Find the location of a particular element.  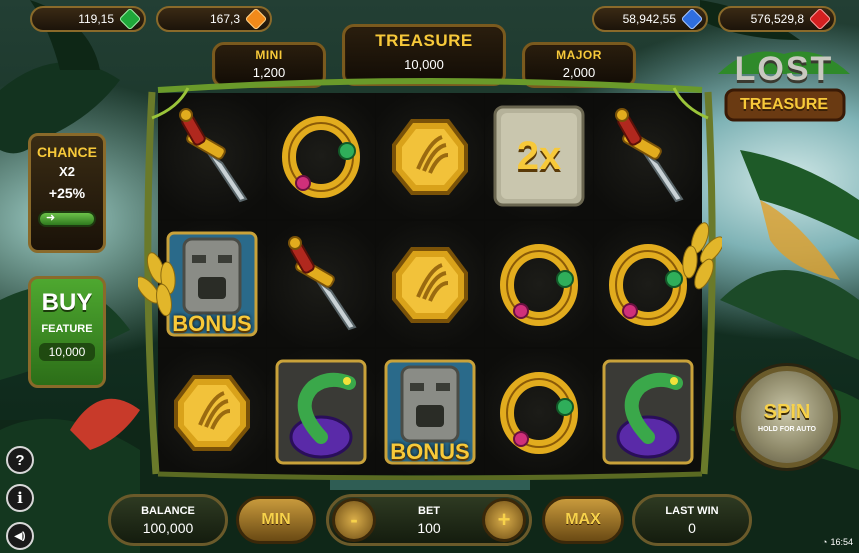

reel-cell-multiplier: 2x is located at coordinates (539, 156).